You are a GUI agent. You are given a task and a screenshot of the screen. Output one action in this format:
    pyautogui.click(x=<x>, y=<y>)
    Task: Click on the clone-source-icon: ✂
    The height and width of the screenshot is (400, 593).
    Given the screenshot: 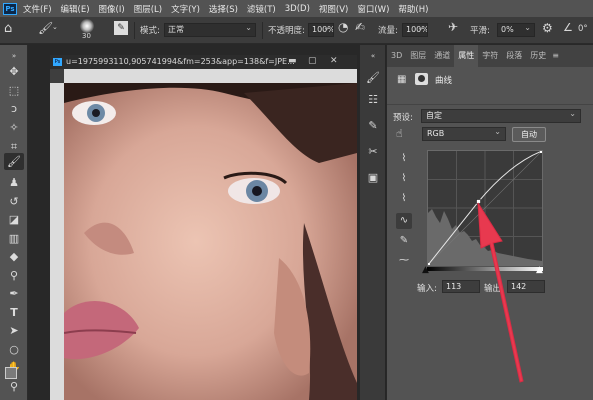 What is the action you would take?
    pyautogui.click(x=373, y=152)
    